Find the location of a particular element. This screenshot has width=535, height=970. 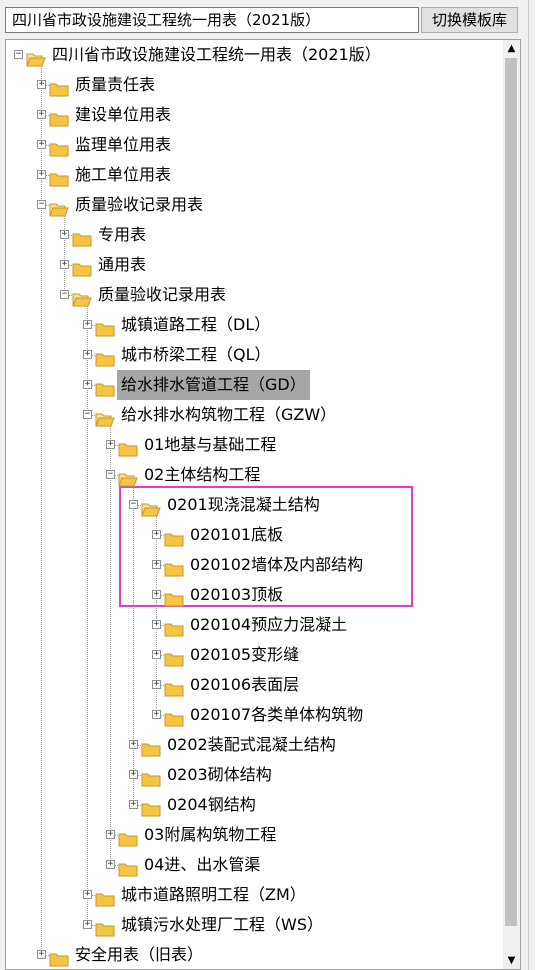

template-select: 四川省市政设施建设工程统一用表（2021版） is located at coordinates (212, 20).